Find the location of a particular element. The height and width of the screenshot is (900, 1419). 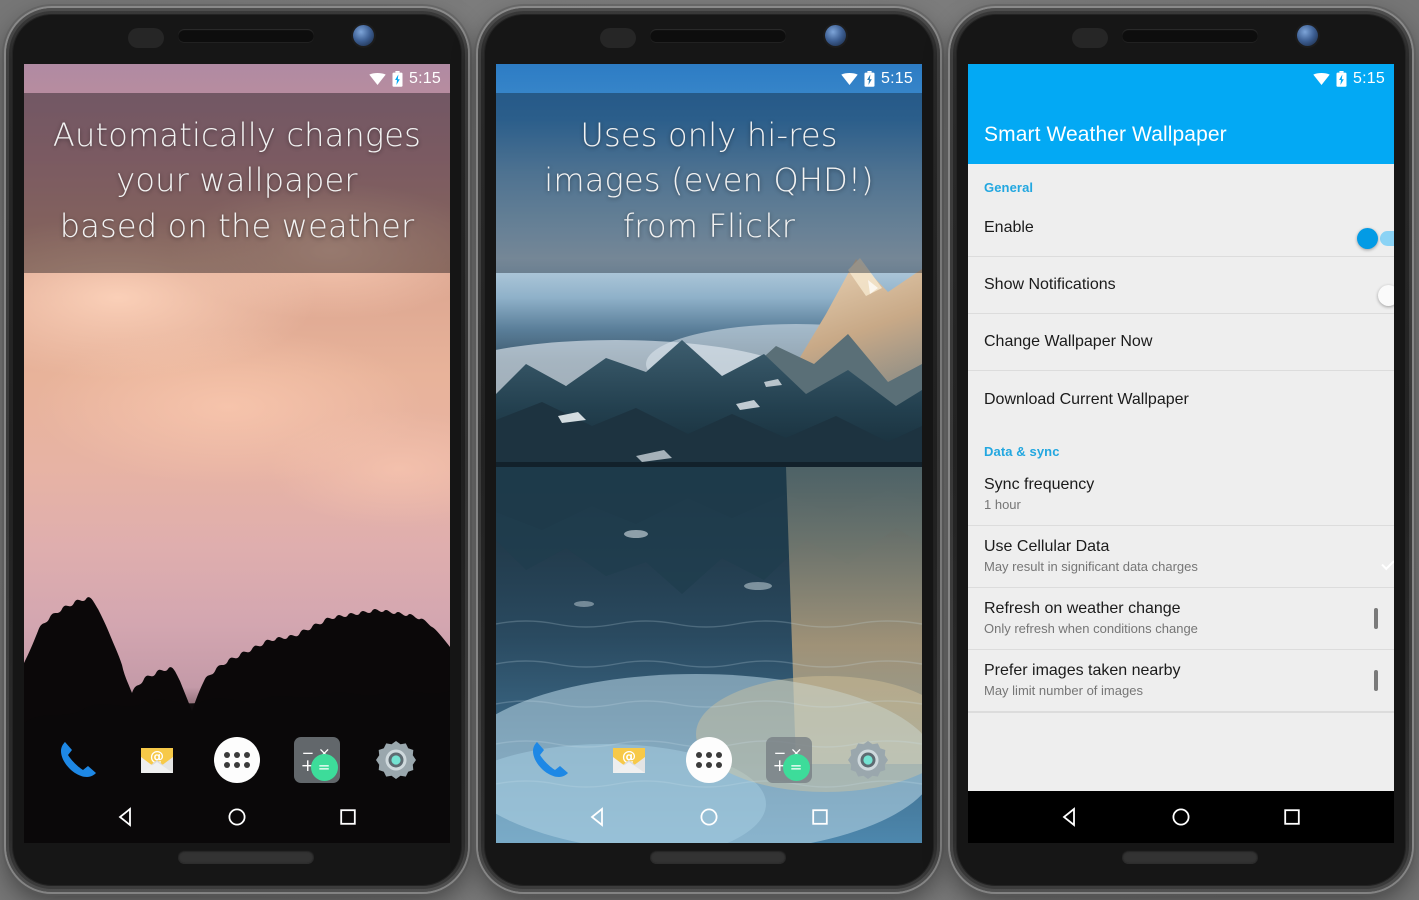

pref-title: Download Current Wallpaper is located at coordinates (1086, 399).